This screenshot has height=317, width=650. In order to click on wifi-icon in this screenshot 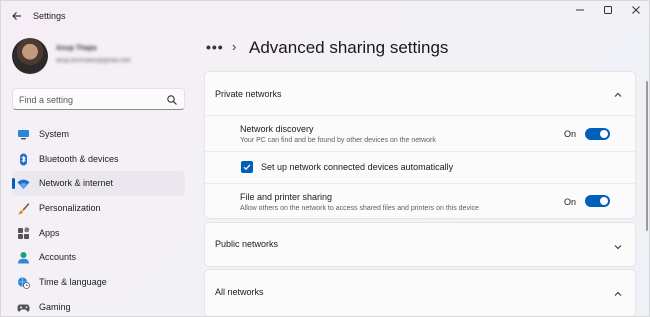, I will do `click(23, 183)`.